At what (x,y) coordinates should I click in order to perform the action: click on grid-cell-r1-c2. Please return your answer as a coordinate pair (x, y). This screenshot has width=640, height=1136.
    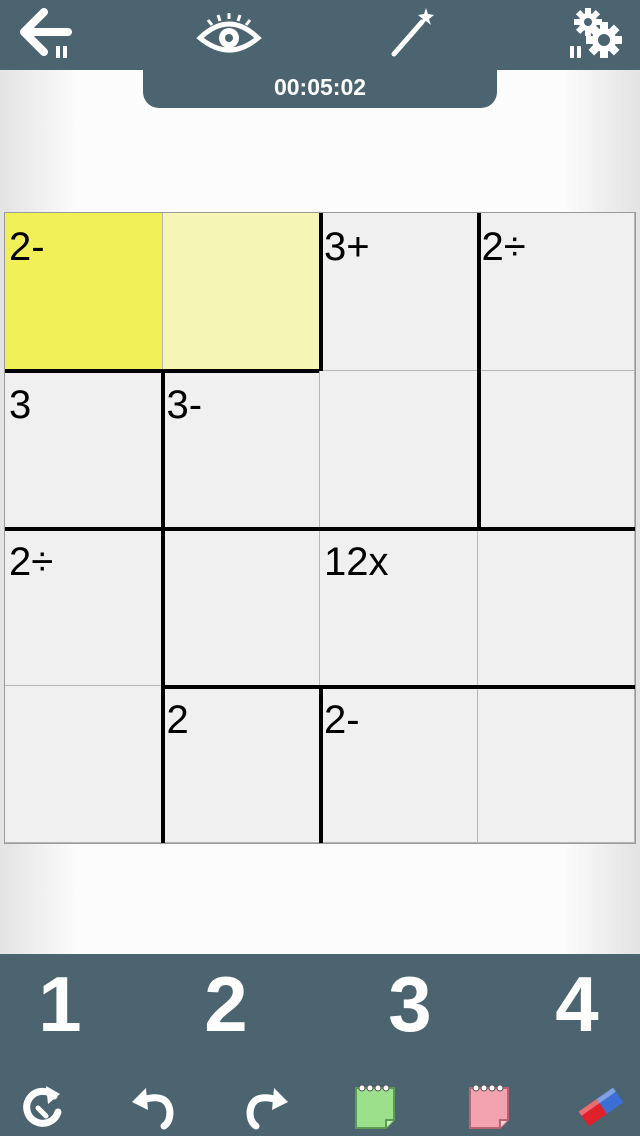
    Looking at the image, I should click on (399, 449).